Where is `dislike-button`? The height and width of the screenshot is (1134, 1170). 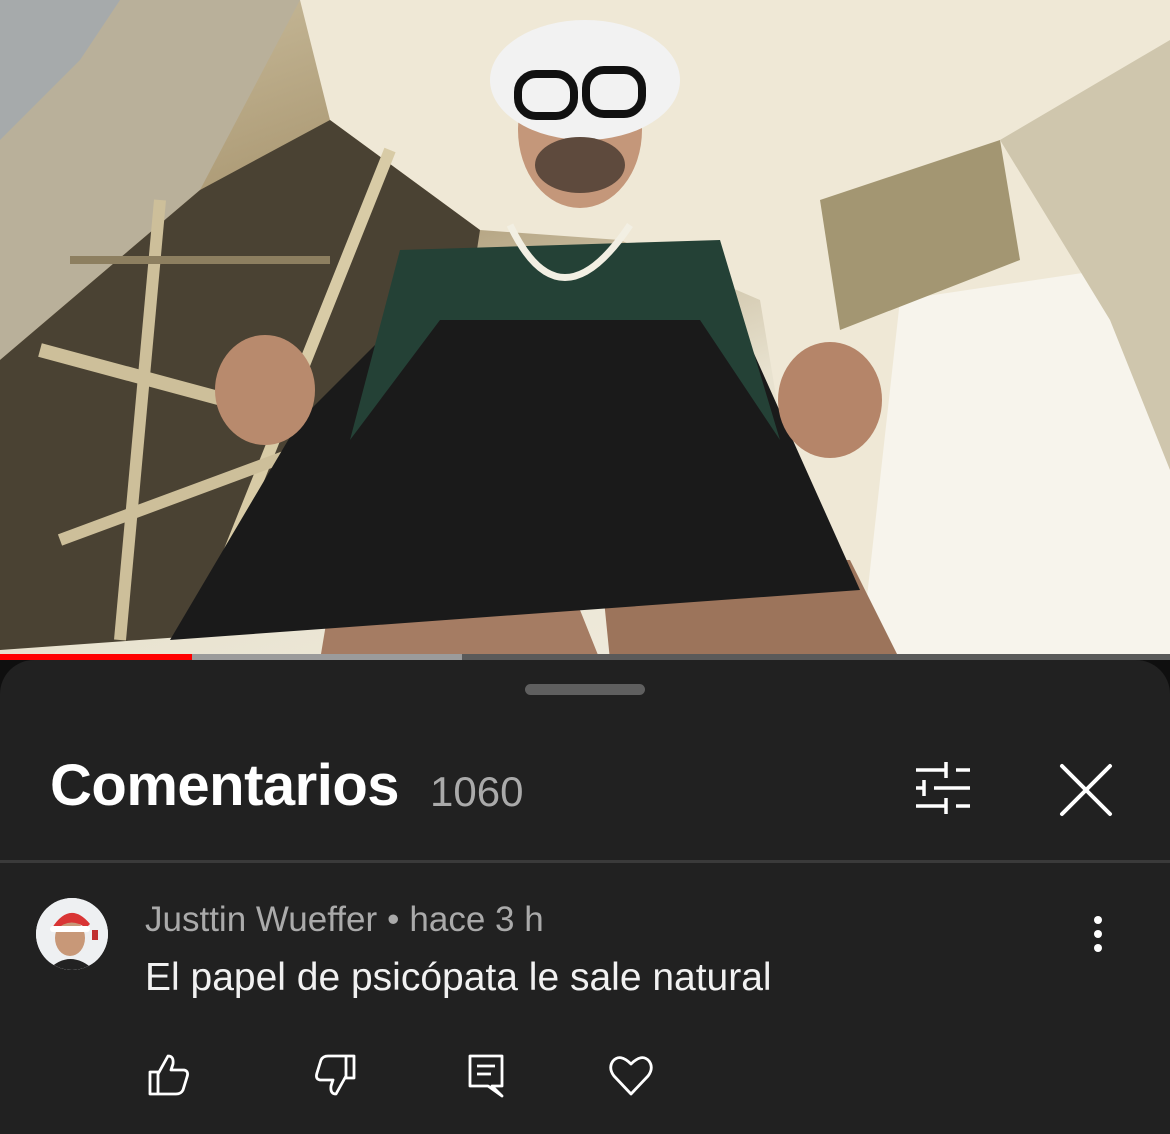 dislike-button is located at coordinates (335, 1075).